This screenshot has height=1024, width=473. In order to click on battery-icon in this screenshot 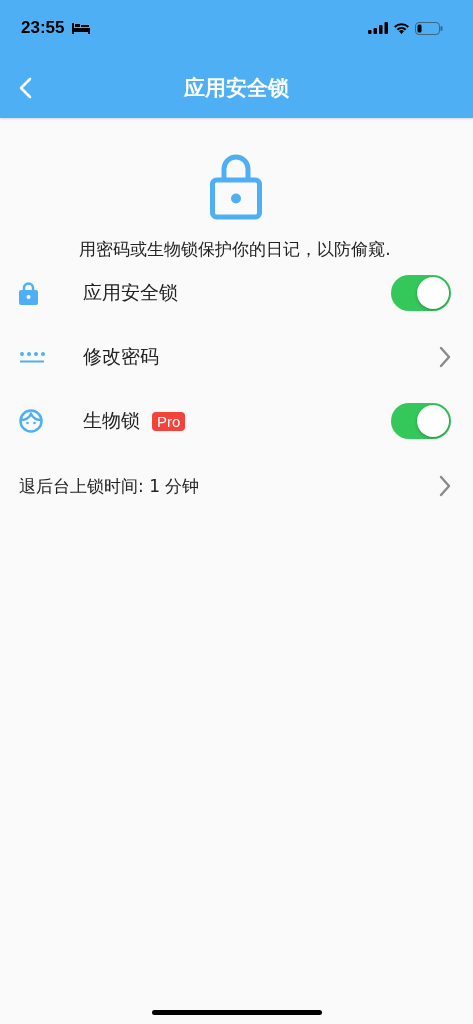, I will do `click(429, 28)`.